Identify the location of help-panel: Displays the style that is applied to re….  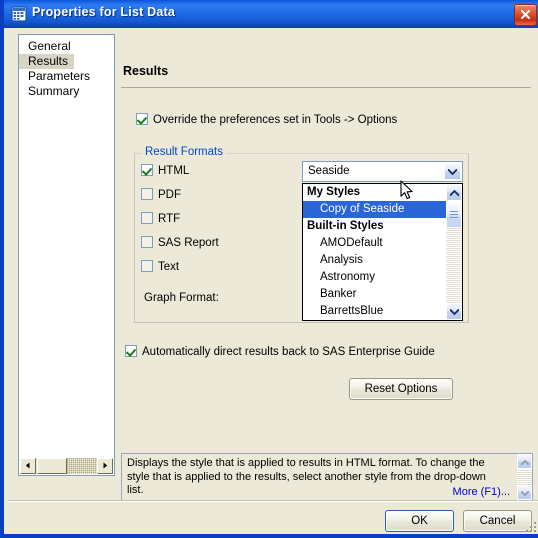
(327, 477).